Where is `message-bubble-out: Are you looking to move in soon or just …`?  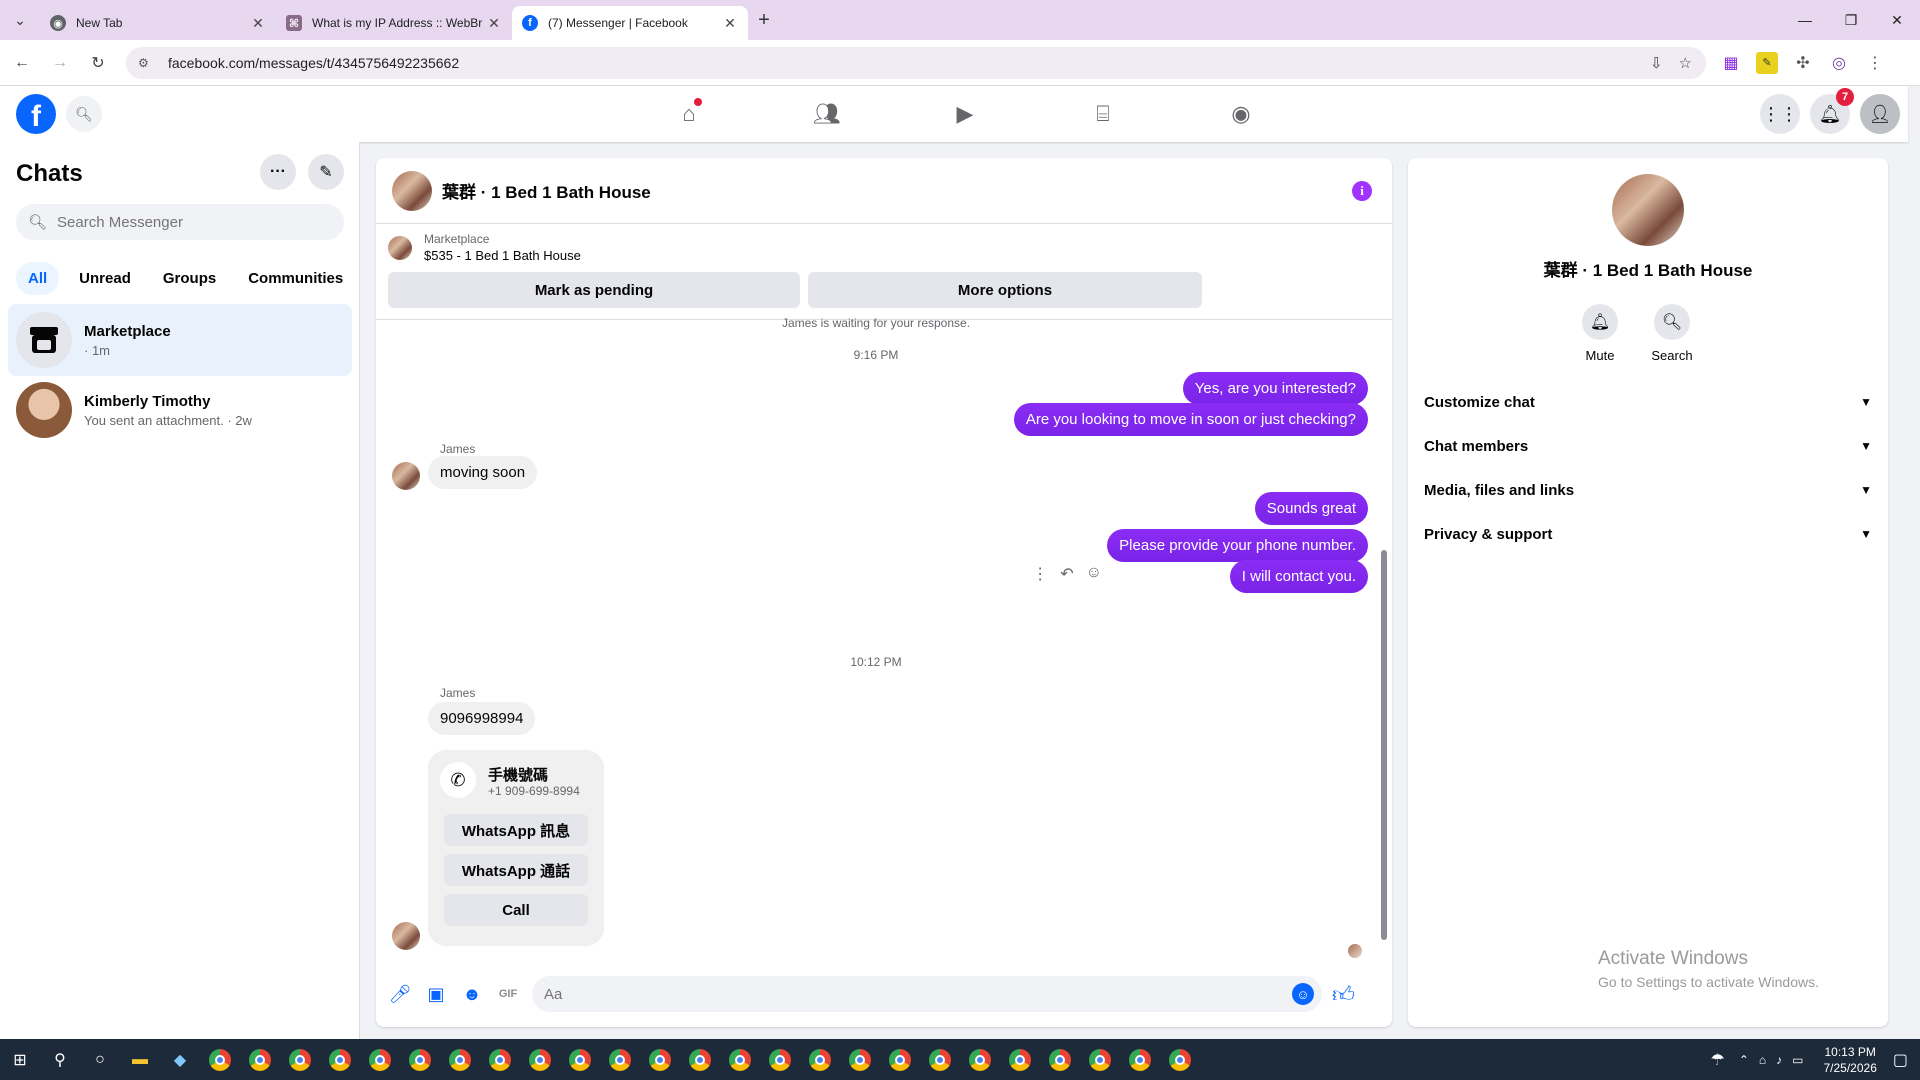
message-bubble-out: Are you looking to move in soon or just … is located at coordinates (1190, 419).